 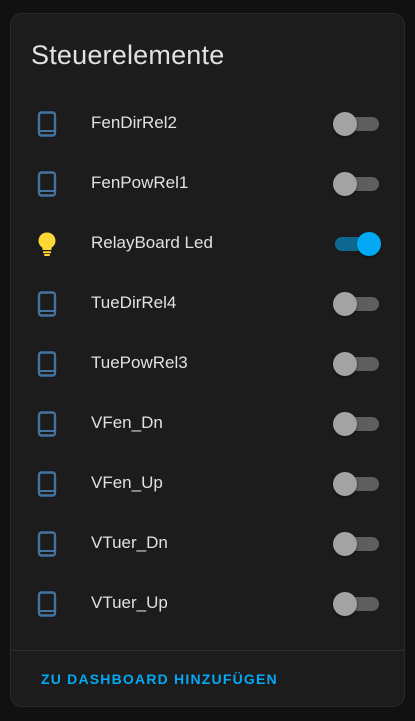 What do you see at coordinates (134, 122) in the screenshot?
I see `entity-label: FenDirRel2` at bounding box center [134, 122].